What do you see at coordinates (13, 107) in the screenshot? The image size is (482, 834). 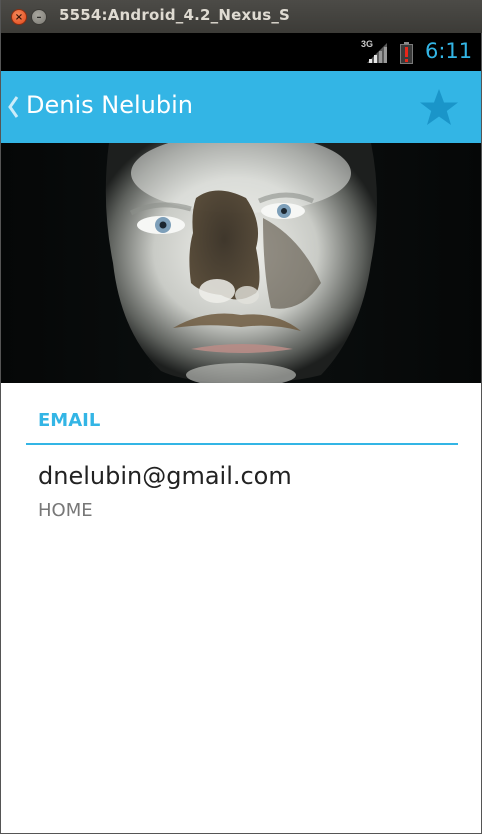 I see `chevron-left-icon` at bounding box center [13, 107].